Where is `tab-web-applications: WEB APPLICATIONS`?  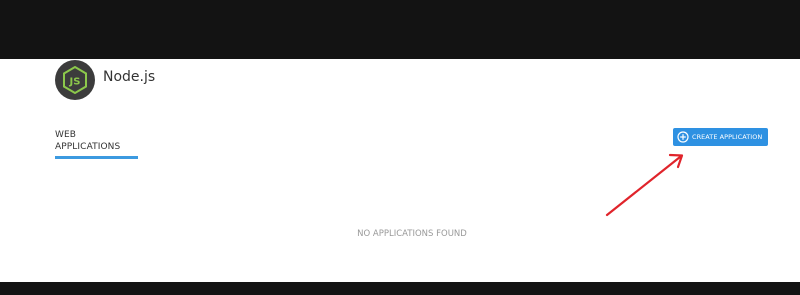
tab-web-applications: WEB APPLICATIONS is located at coordinates (96, 144).